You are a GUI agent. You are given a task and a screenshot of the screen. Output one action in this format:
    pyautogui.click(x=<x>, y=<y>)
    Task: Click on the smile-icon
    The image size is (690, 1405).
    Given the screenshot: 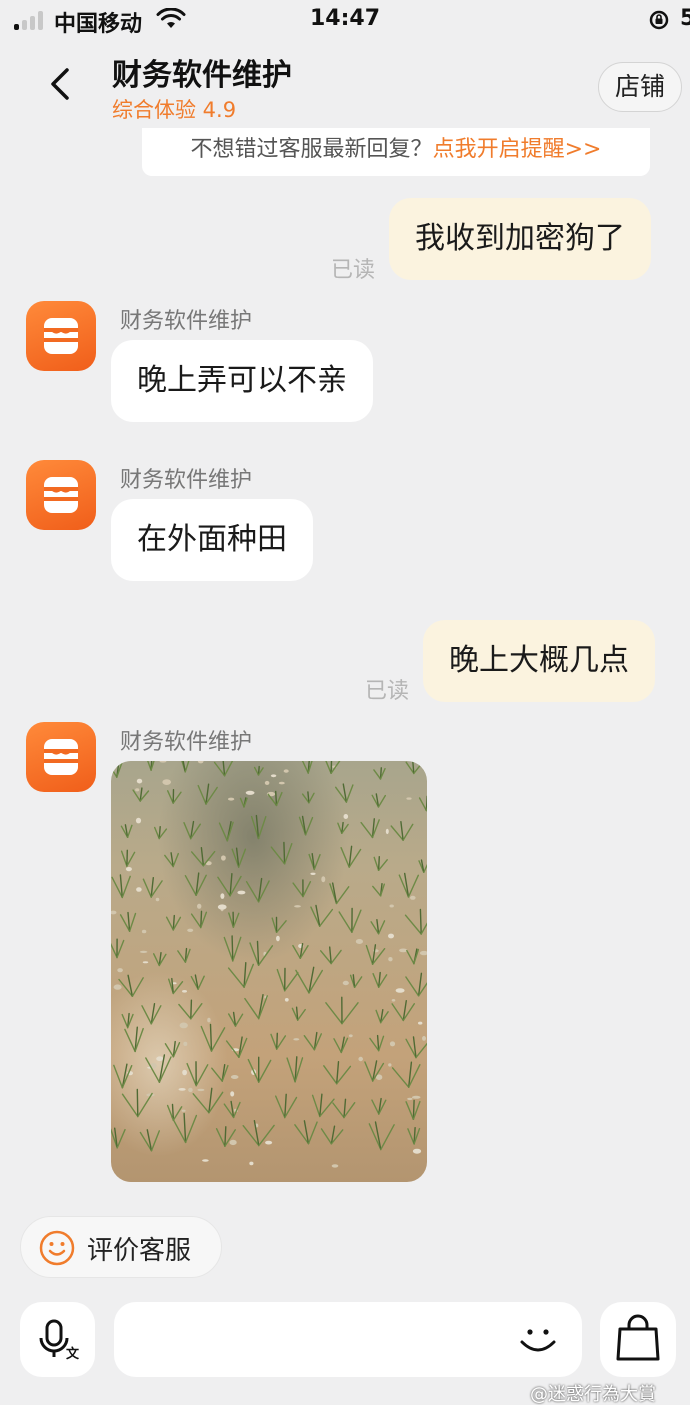 What is the action you would take?
    pyautogui.click(x=57, y=1248)
    